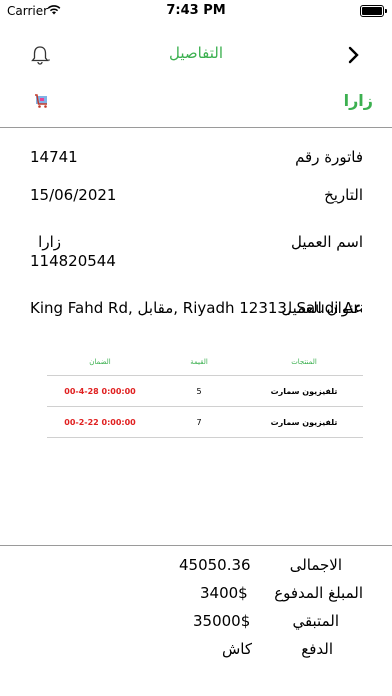 This screenshot has width=392, height=696. I want to click on paid-label: المبلغ المدفوع, so click(318, 593).